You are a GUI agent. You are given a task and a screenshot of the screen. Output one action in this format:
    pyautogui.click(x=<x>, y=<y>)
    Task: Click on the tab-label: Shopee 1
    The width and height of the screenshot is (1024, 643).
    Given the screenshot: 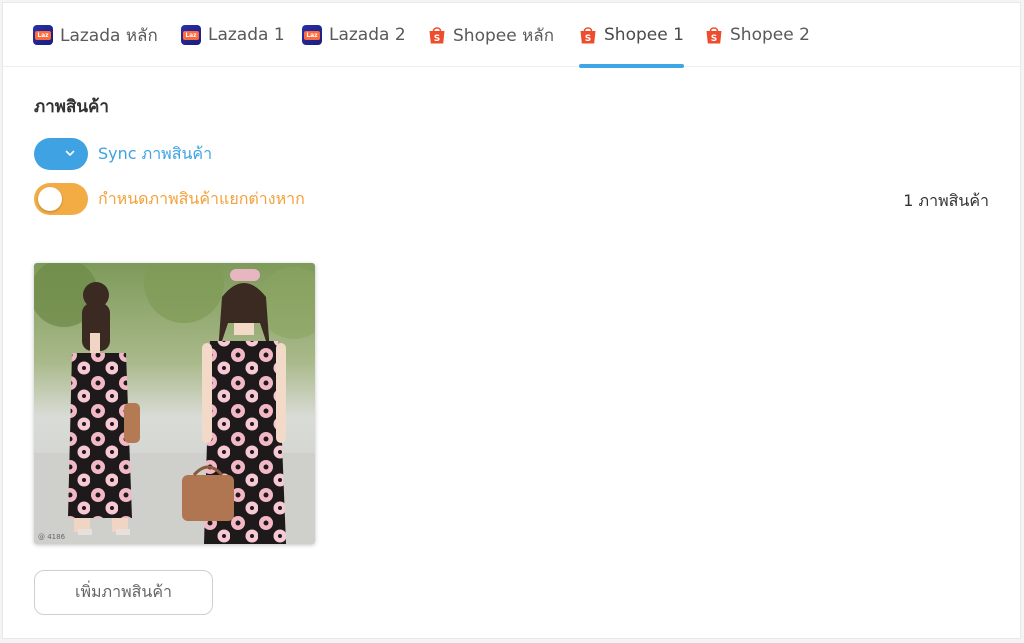 What is the action you would take?
    pyautogui.click(x=644, y=35)
    